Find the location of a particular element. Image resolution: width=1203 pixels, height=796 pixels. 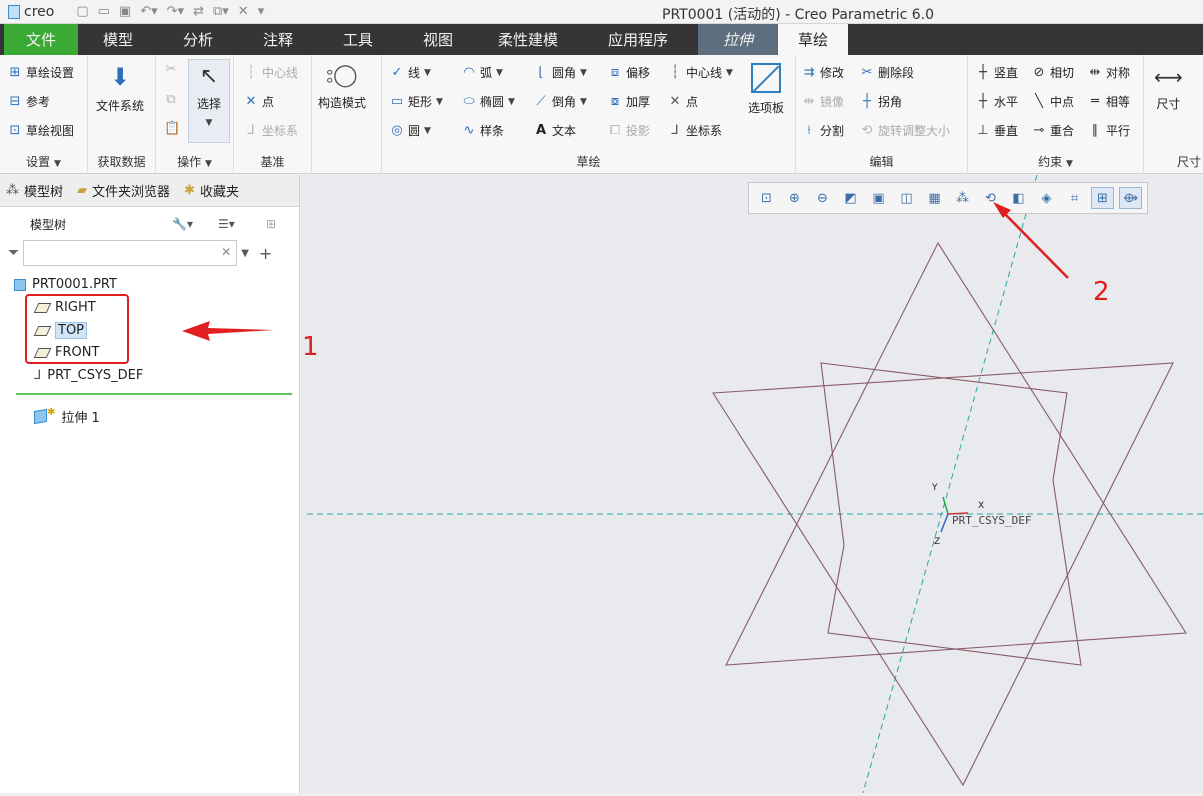

annotation-overlay is located at coordinates (625, 271).